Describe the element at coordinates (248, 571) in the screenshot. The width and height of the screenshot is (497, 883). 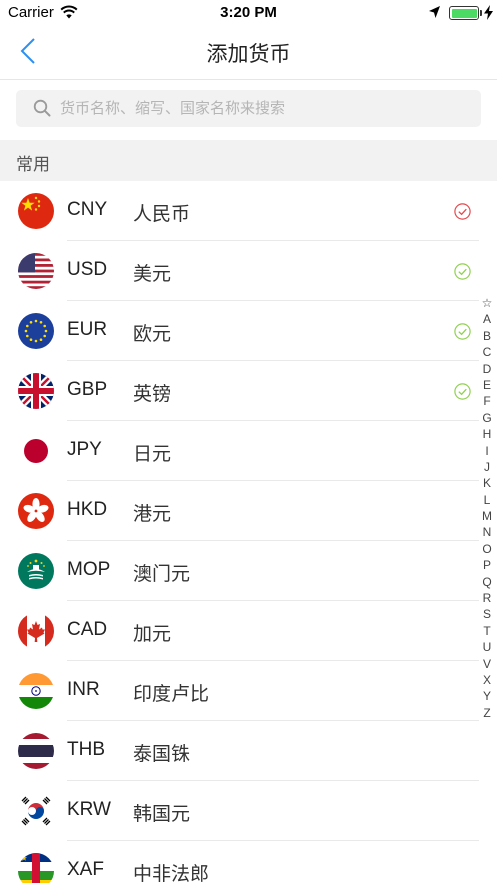
I see `currency-row-mop: MOP 澳门元` at that location.